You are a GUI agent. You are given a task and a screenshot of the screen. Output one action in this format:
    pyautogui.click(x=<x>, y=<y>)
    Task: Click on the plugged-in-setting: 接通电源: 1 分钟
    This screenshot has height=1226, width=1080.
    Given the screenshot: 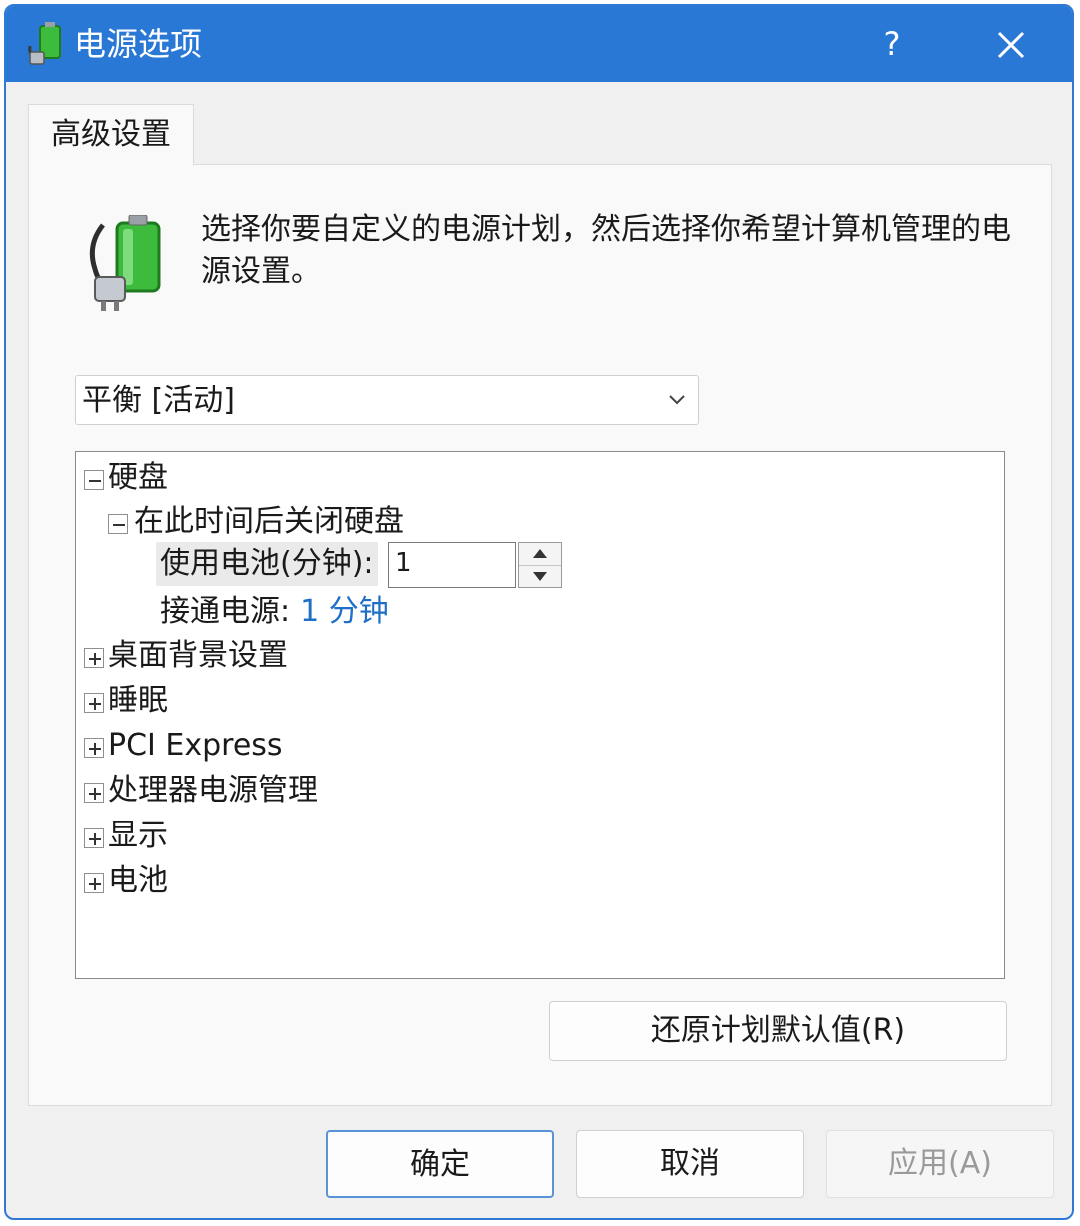 What is the action you would take?
    pyautogui.click(x=274, y=612)
    